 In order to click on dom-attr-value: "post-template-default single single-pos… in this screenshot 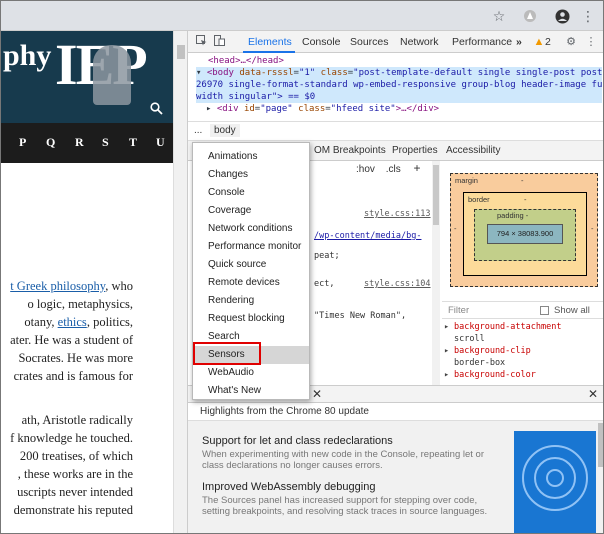, I will do `click(477, 73)`.